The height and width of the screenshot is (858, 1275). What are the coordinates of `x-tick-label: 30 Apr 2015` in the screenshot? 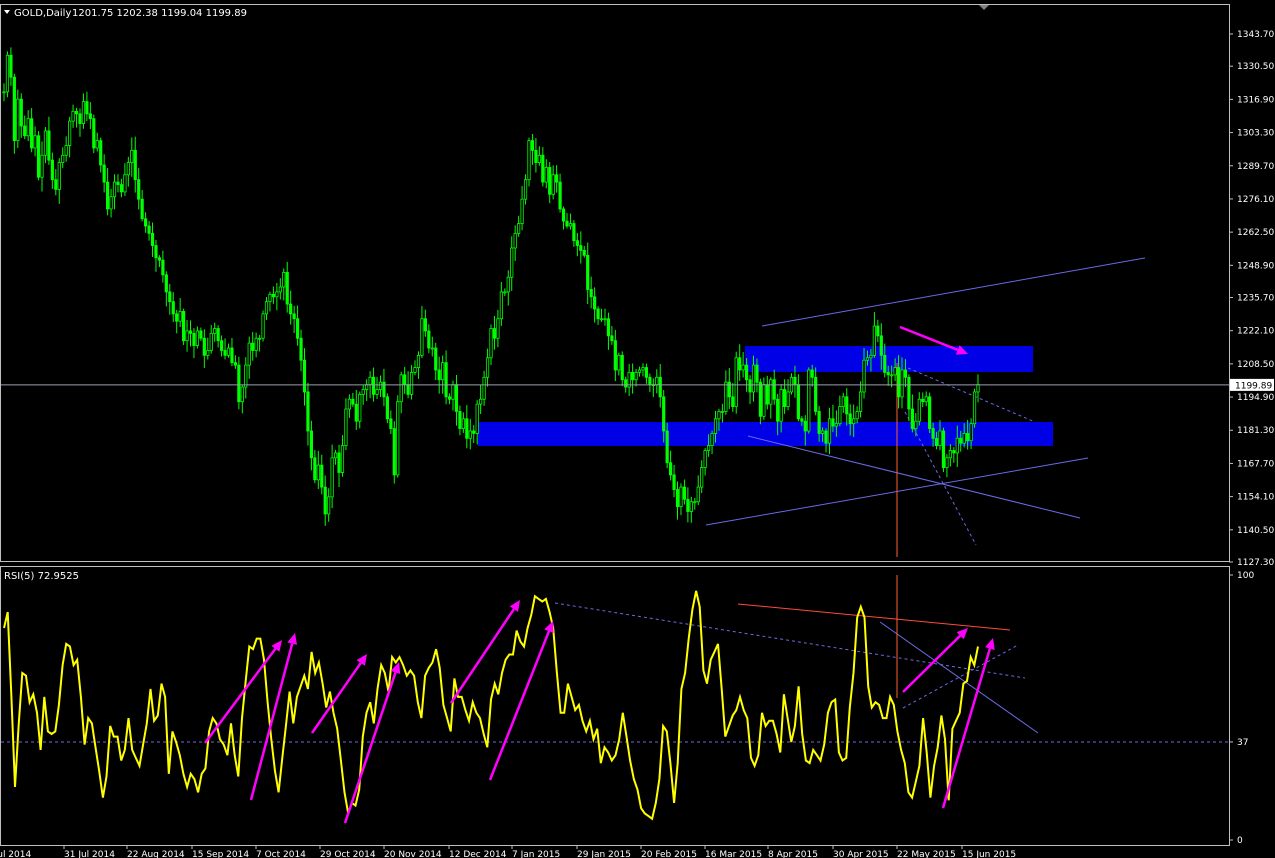 It's located at (861, 854).